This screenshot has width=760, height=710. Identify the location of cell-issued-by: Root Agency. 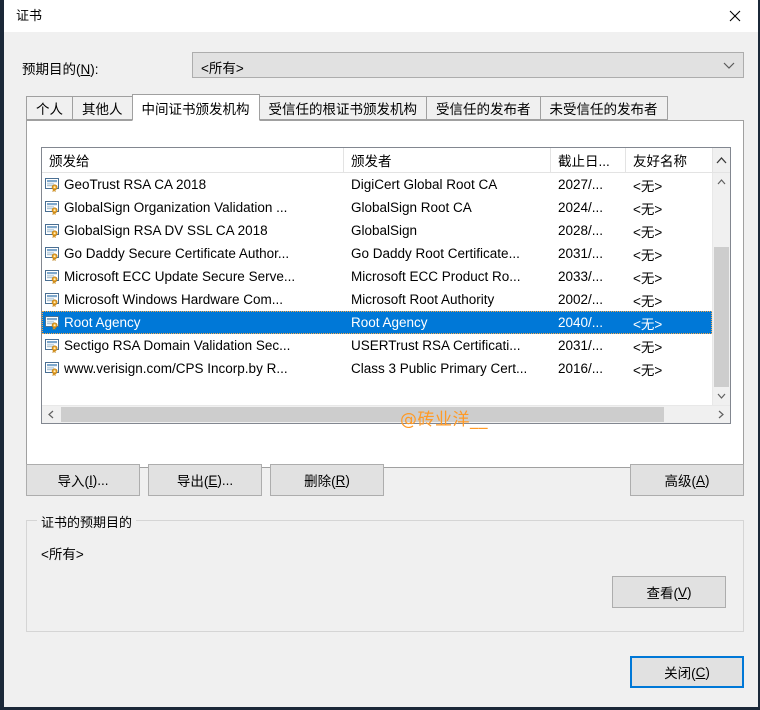
(447, 322).